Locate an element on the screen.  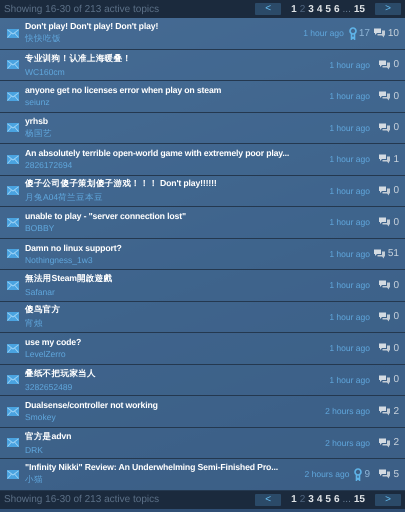
topic-title: 叠纸不把玩家当人 is located at coordinates (176, 374).